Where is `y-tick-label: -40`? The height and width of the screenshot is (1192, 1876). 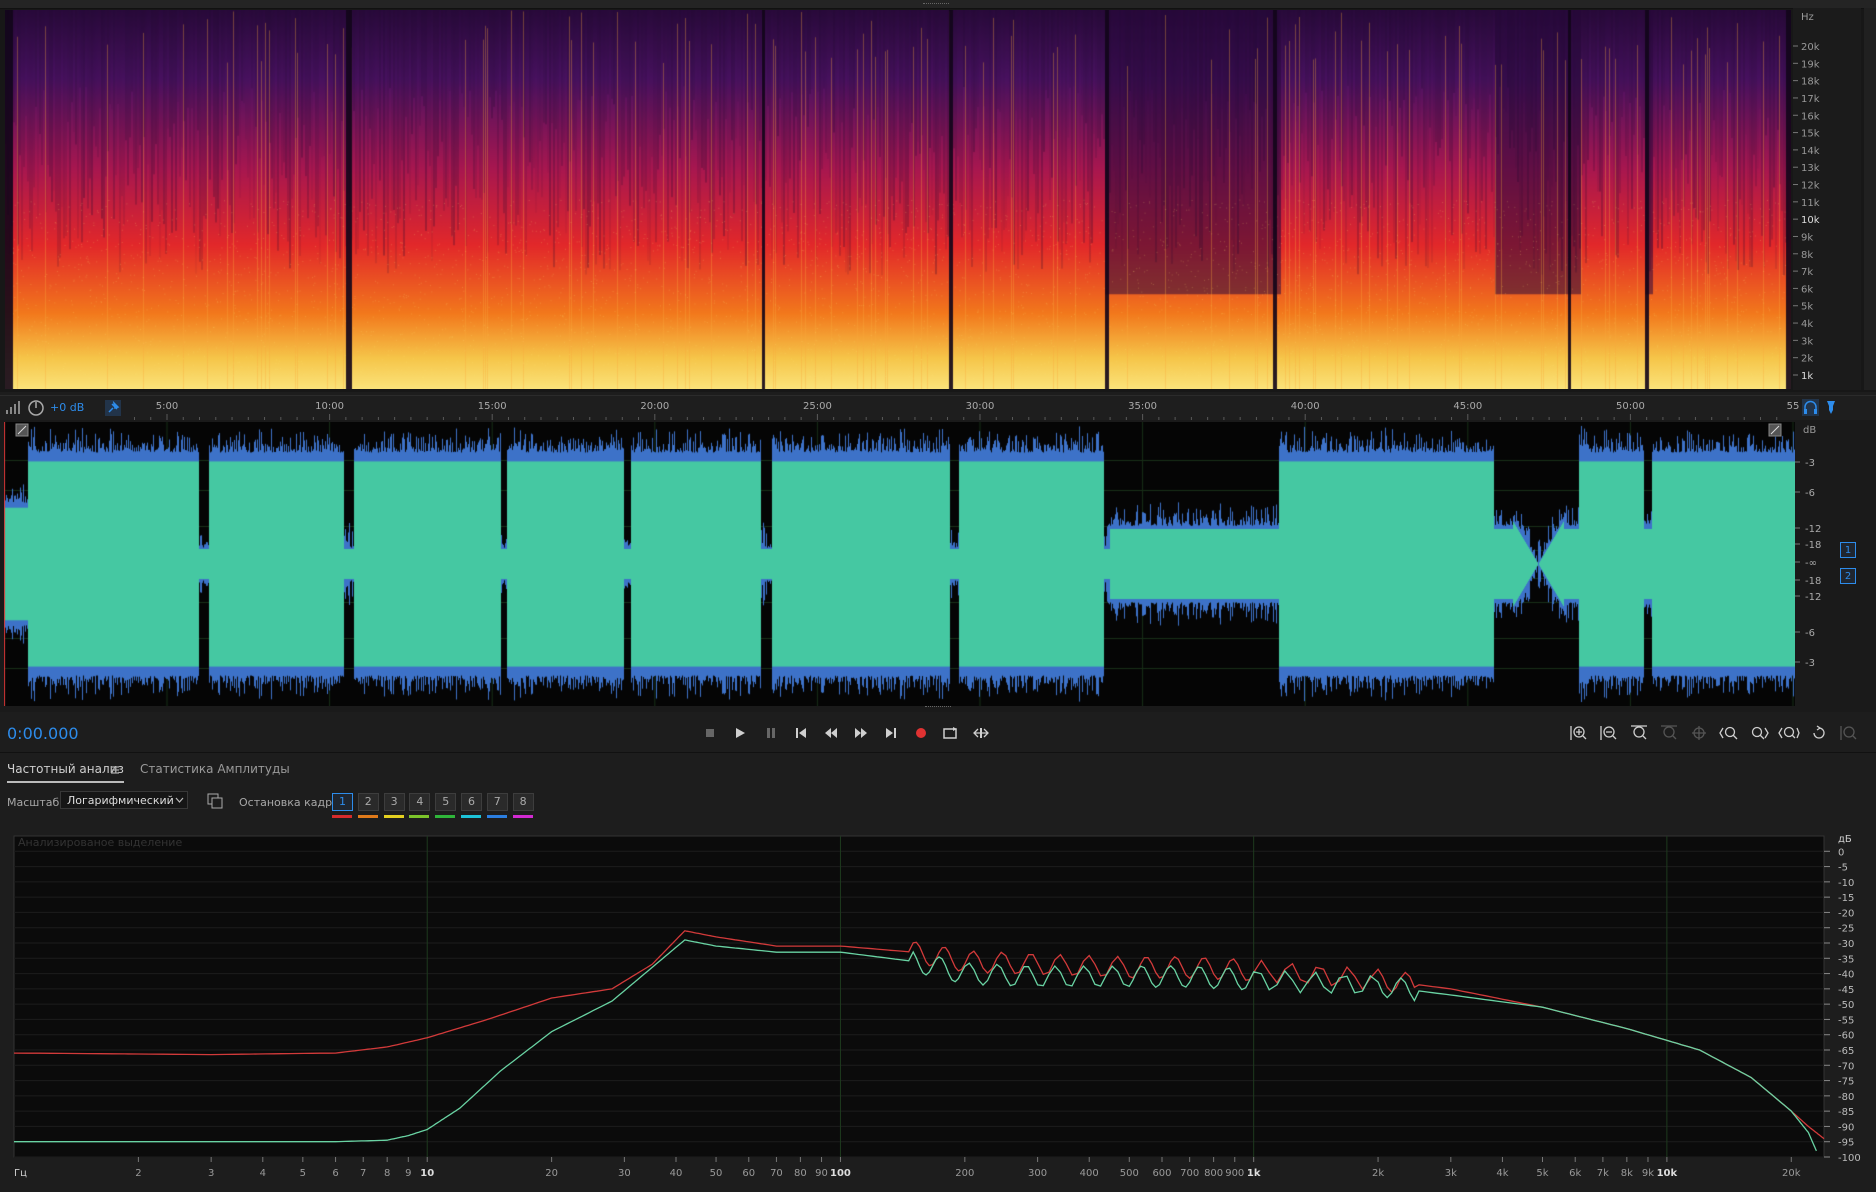
y-tick-label: -40 is located at coordinates (1846, 975).